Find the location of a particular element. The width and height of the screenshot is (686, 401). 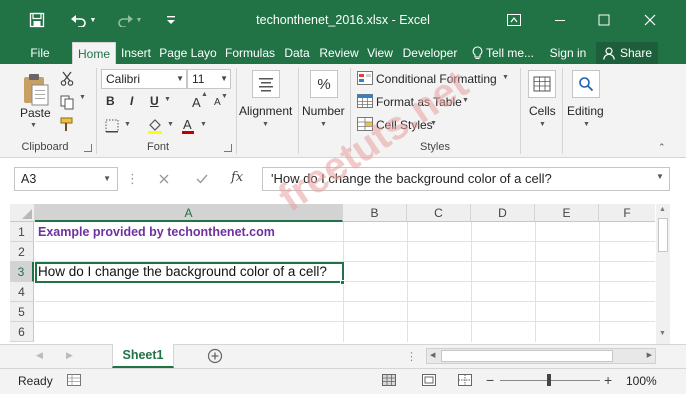

column-header-b: B is located at coordinates (375, 213).